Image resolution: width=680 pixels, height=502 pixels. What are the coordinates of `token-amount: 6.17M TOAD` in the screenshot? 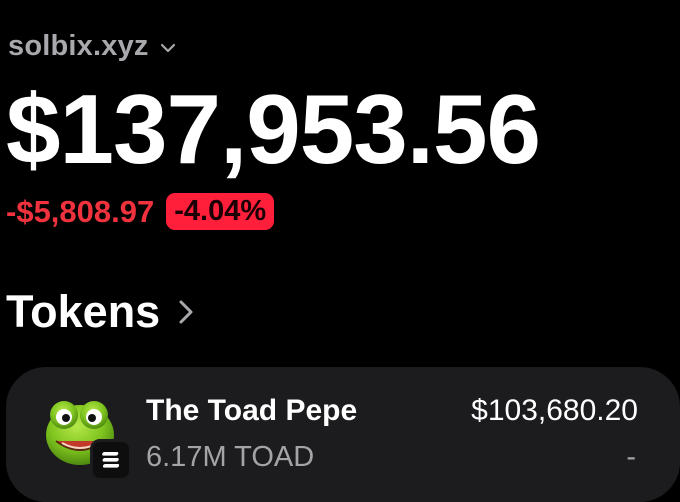 It's located at (230, 457).